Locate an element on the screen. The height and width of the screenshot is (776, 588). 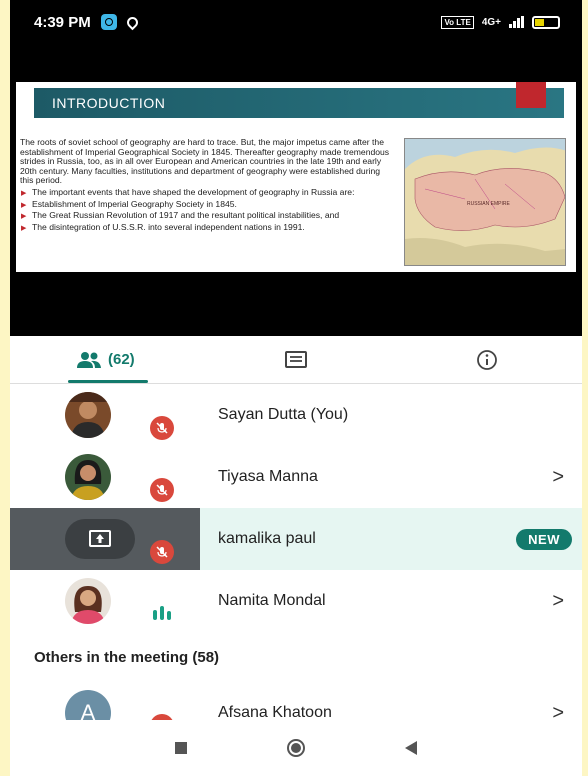
audio-level-icon is located at coordinates (162, 613).